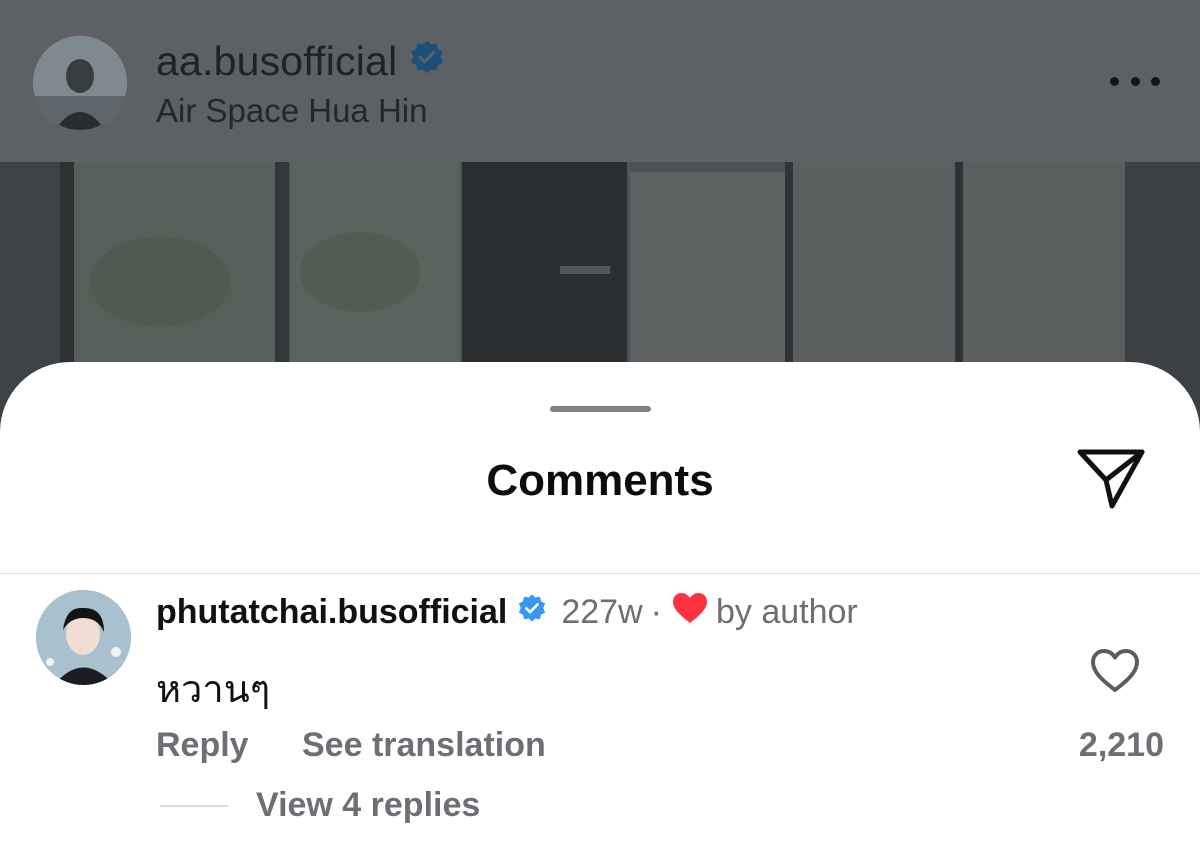  I want to click on post-username: aa.busofficial, so click(276, 61).